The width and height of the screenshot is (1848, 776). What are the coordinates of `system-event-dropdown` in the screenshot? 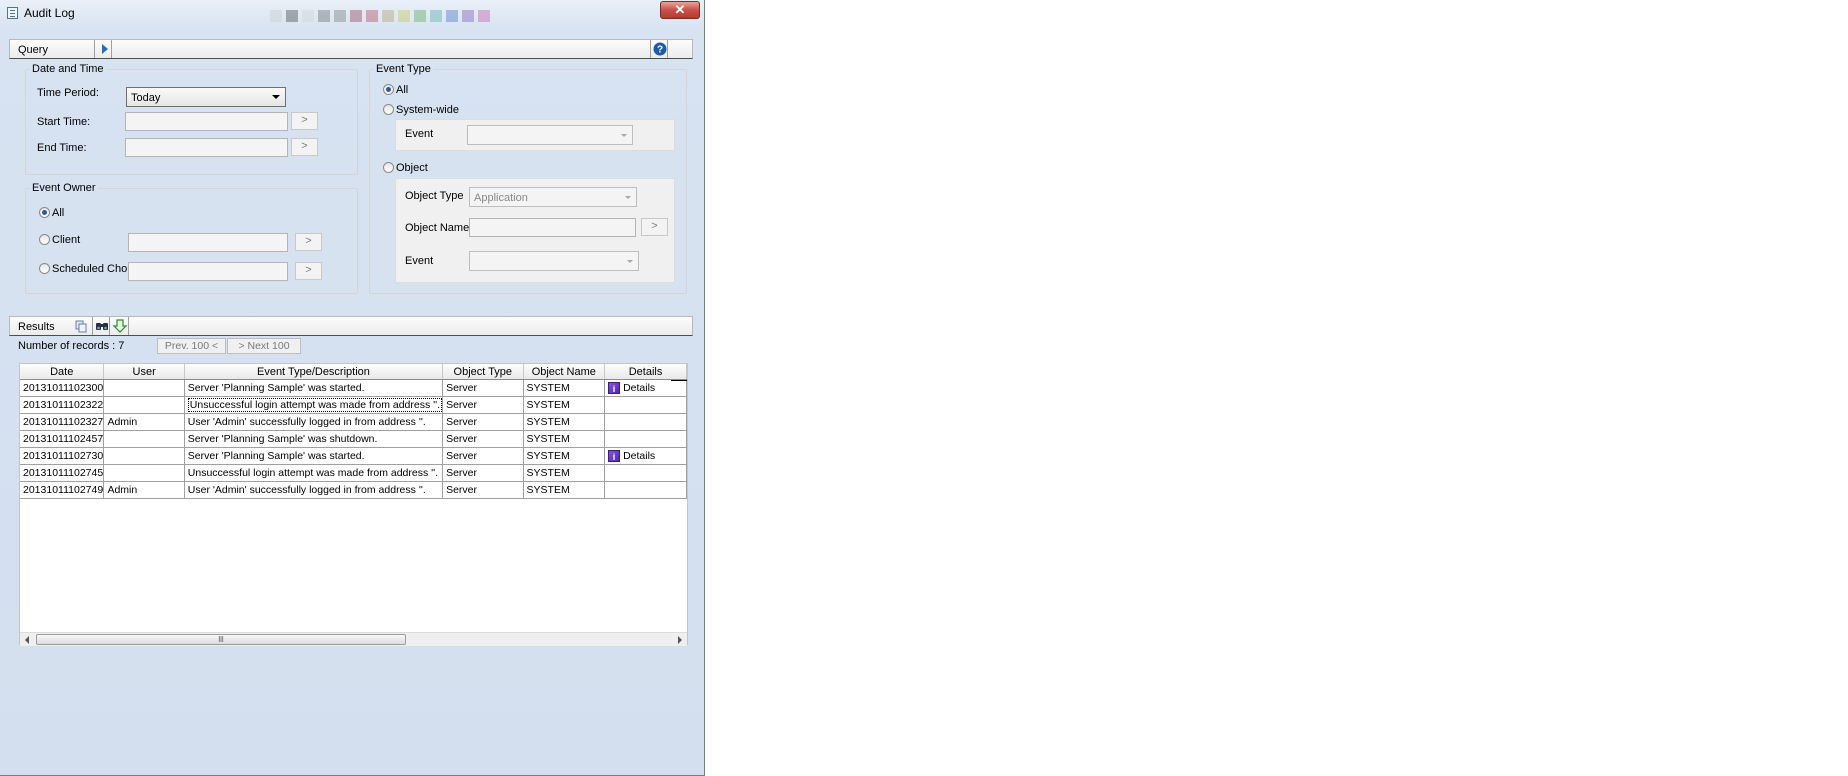 It's located at (550, 135).